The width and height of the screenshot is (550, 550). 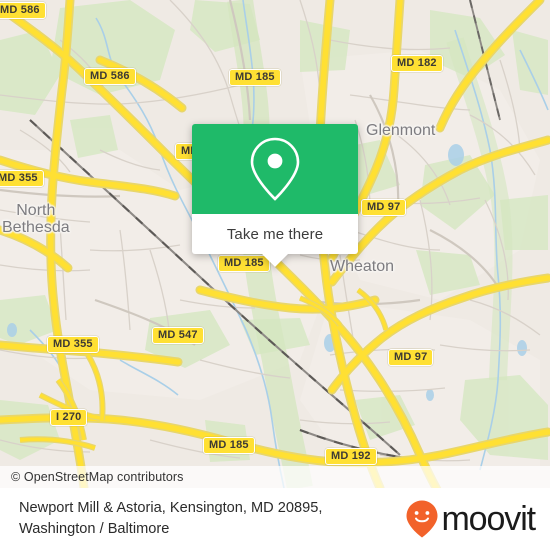 What do you see at coordinates (411, 357) in the screenshot?
I see `road-shield-md97-b: MD 97` at bounding box center [411, 357].